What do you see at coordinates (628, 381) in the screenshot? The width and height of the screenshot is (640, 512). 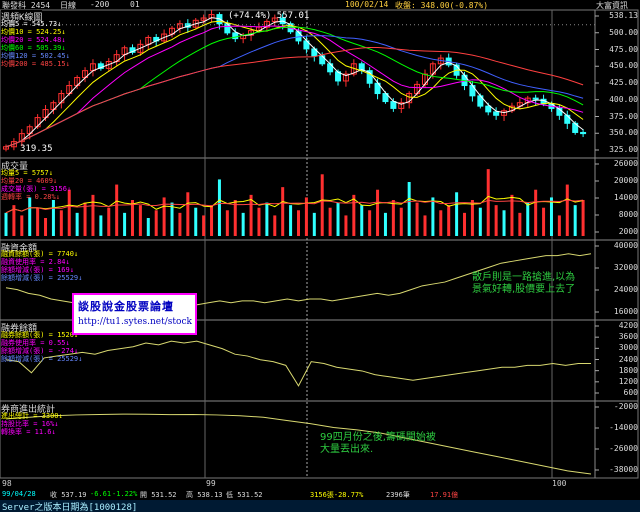 I see `short-tick: 1200` at bounding box center [628, 381].